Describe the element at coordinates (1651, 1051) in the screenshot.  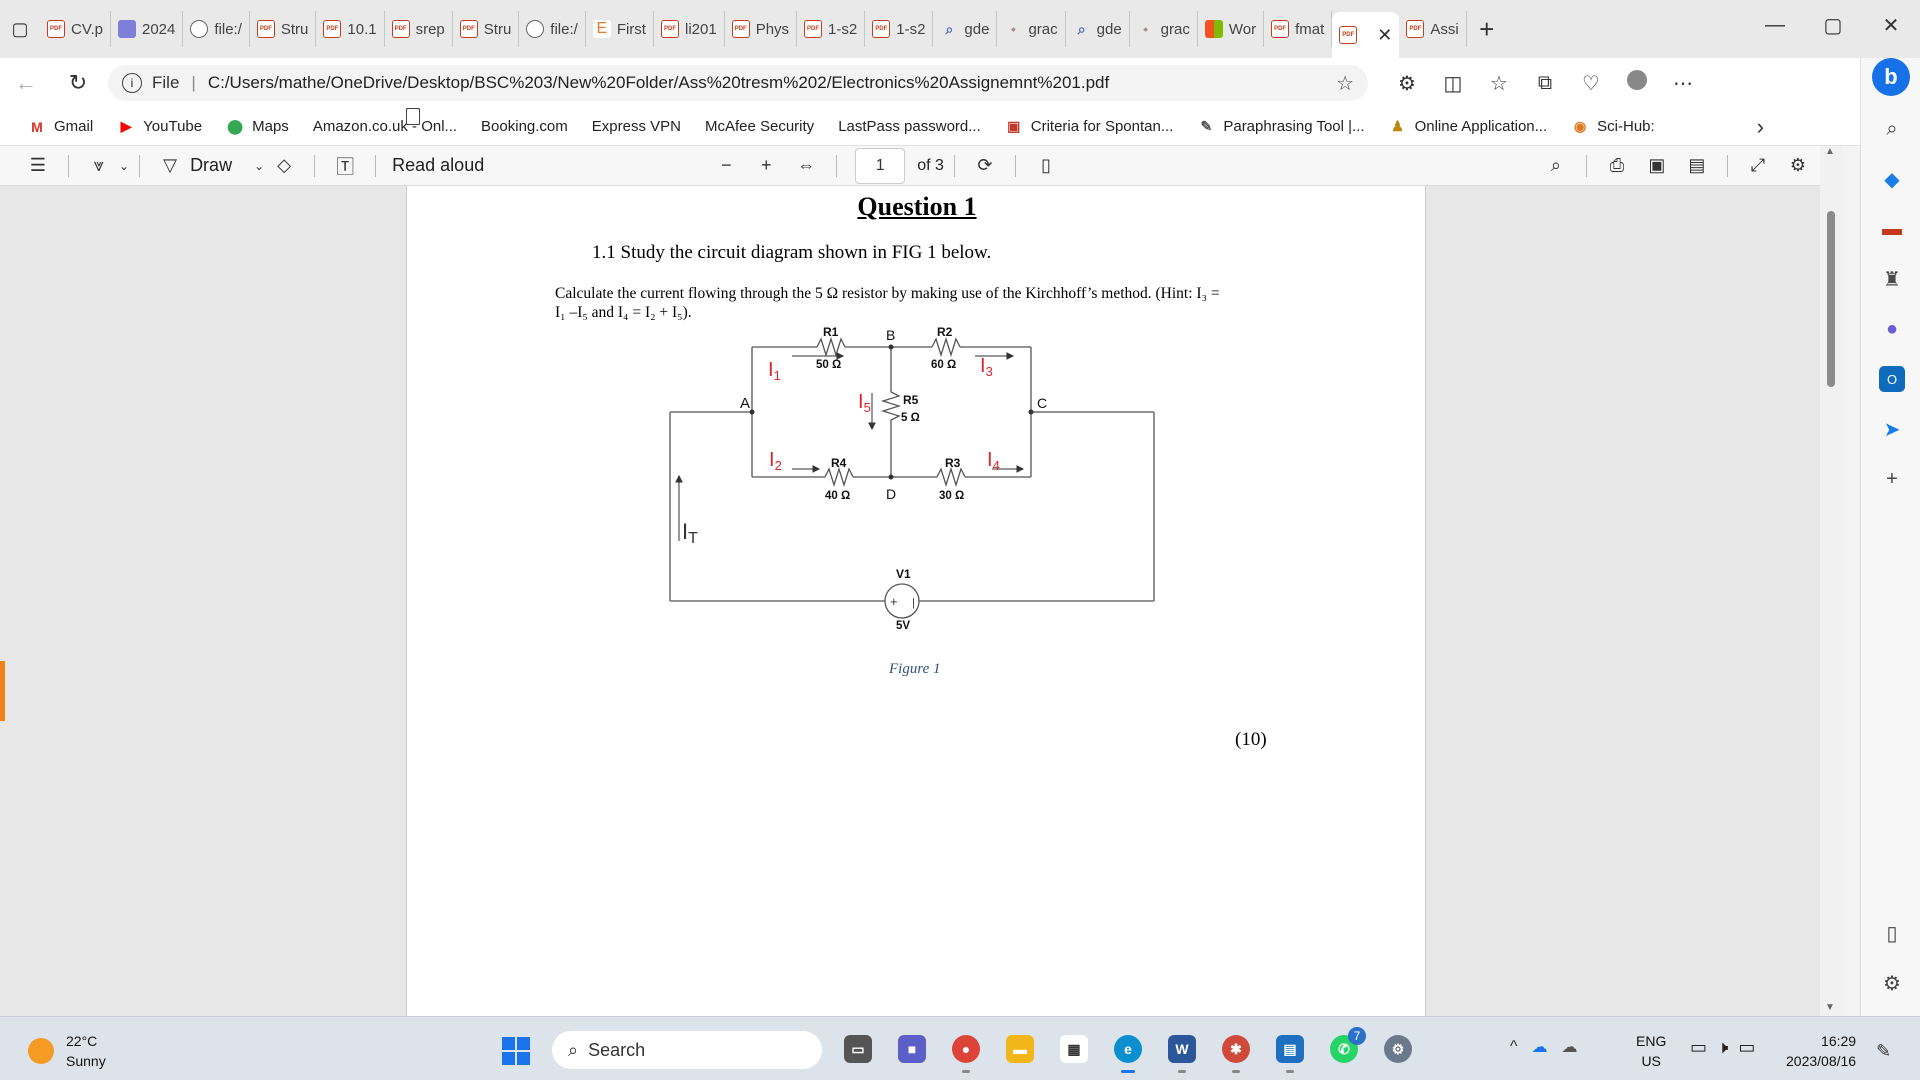
I see `language-indicator: ENG US` at that location.